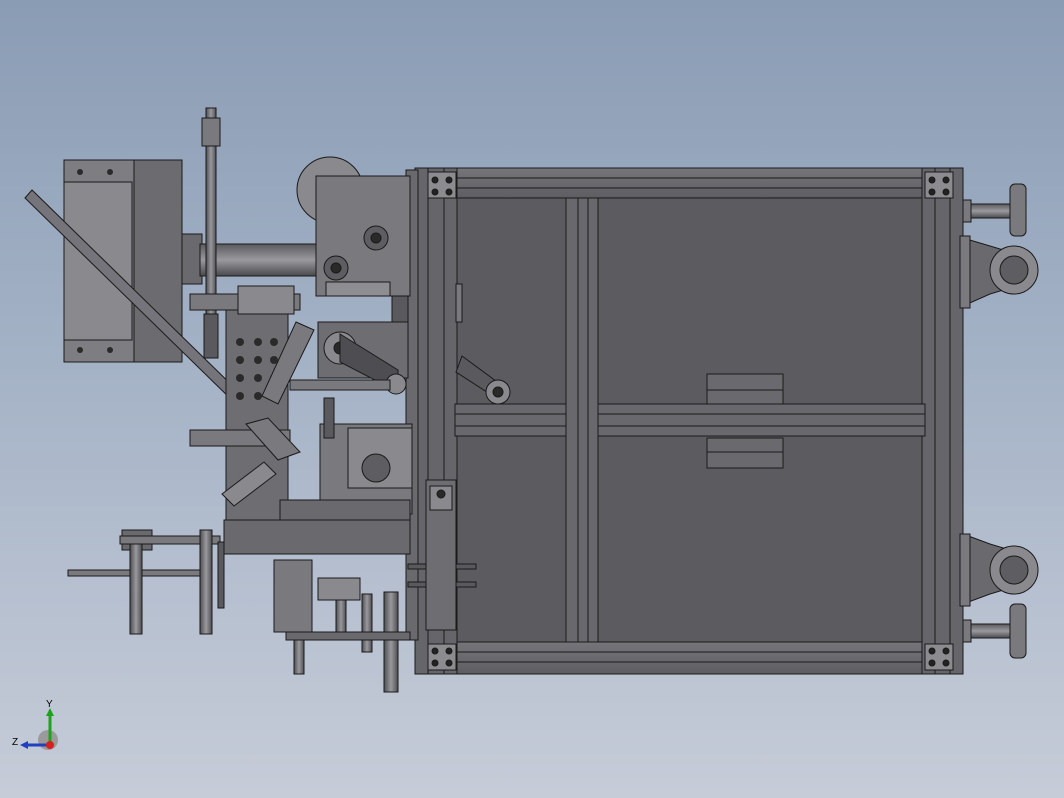  I want to click on frame-inner-post, so click(582, 420).